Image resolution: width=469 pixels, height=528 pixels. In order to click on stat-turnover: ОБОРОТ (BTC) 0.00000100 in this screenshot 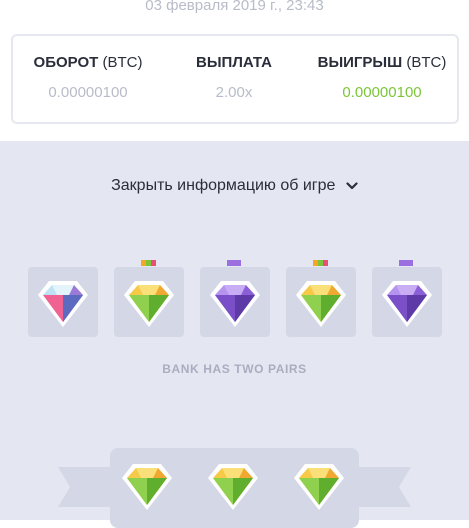, I will do `click(88, 77)`.